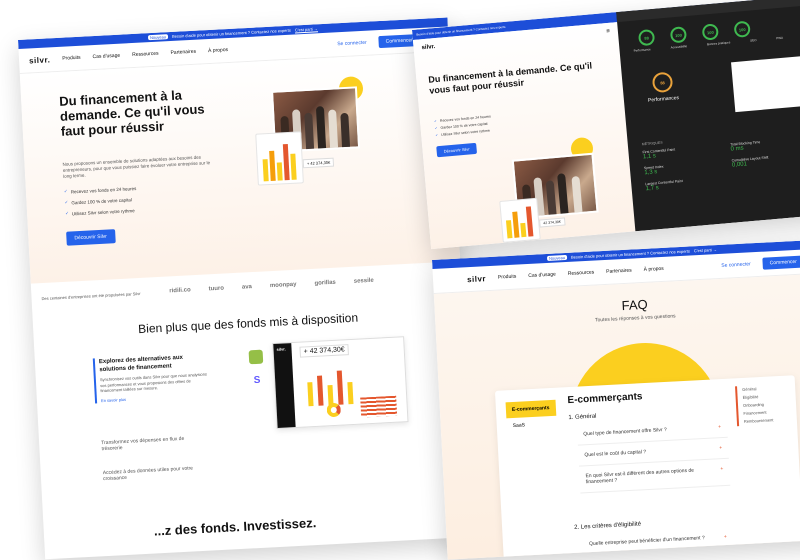 Image resolution: width=800 pixels, height=560 pixels. What do you see at coordinates (284, 385) in the screenshot?
I see `dashboard-sidebar: silvr.` at bounding box center [284, 385].